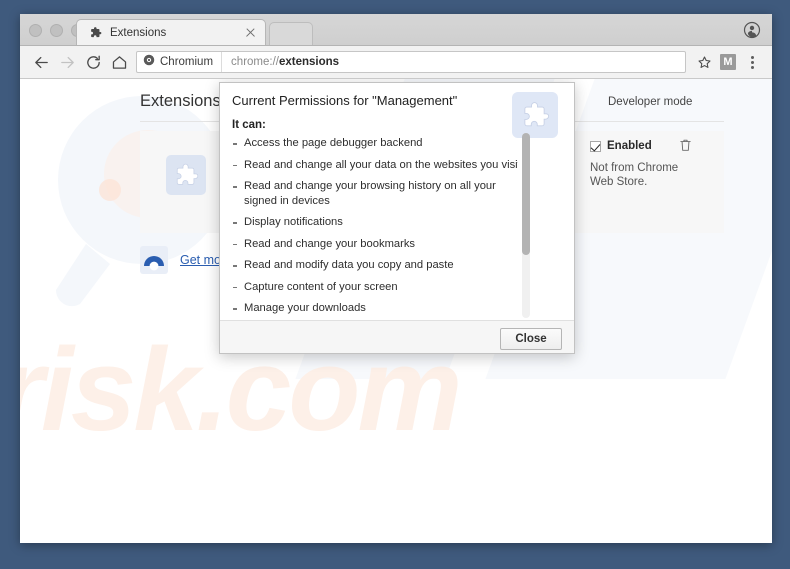 The width and height of the screenshot is (790, 569). What do you see at coordinates (180, 101) in the screenshot?
I see `page-title: Extensions` at bounding box center [180, 101].